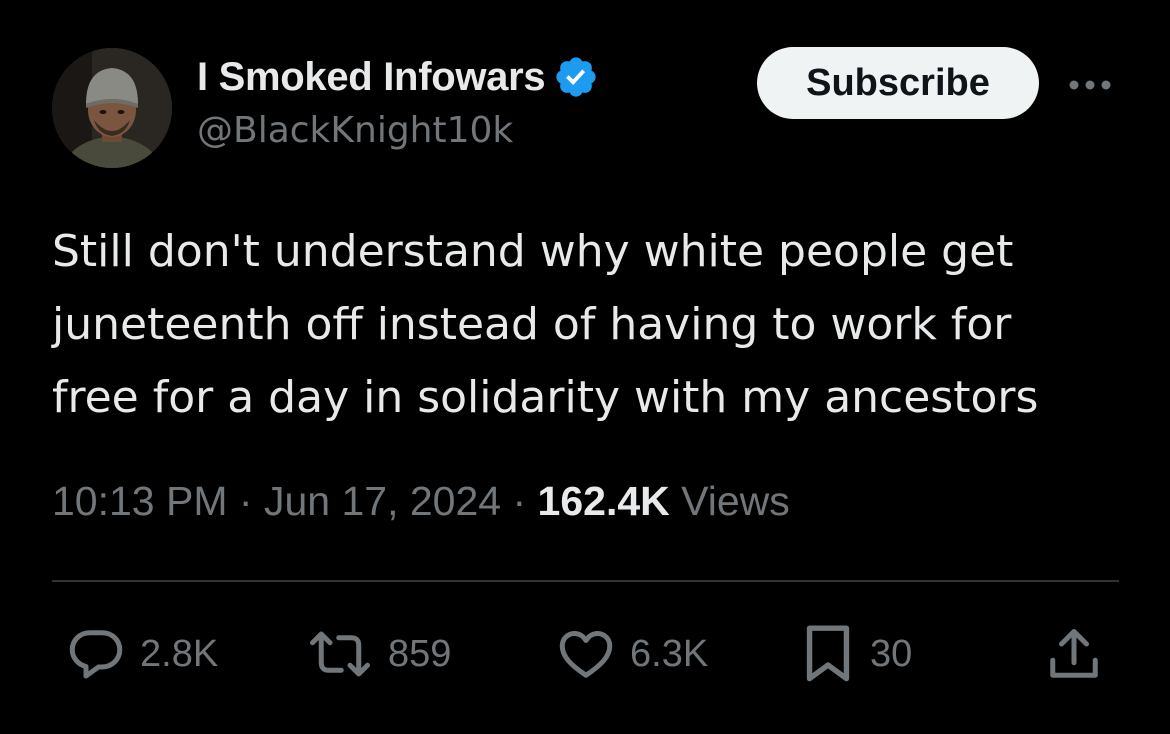 The image size is (1170, 734). What do you see at coordinates (604, 501) in the screenshot?
I see `views-count: 162.4K` at bounding box center [604, 501].